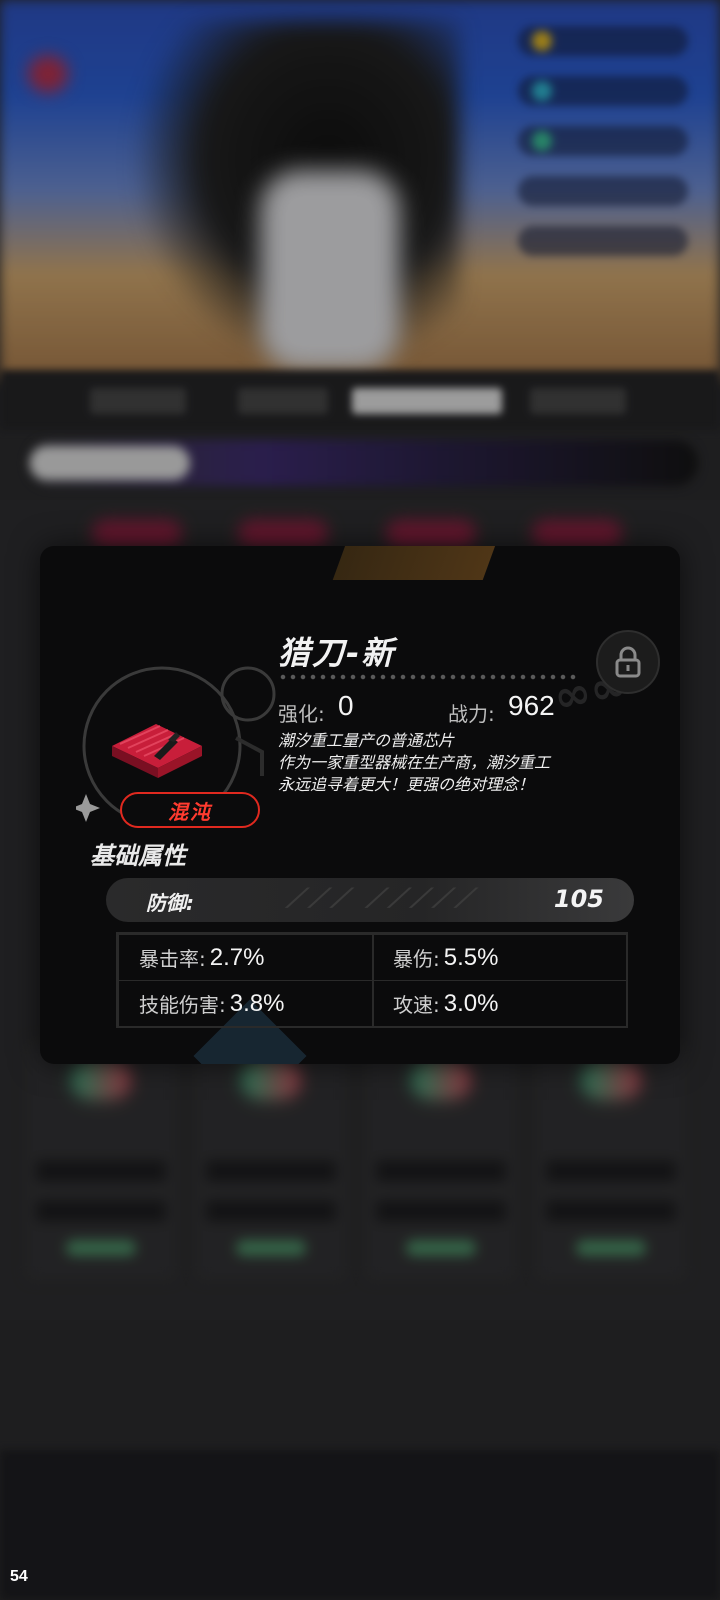  What do you see at coordinates (428, 677) in the screenshot?
I see `dotted-divider` at bounding box center [428, 677].